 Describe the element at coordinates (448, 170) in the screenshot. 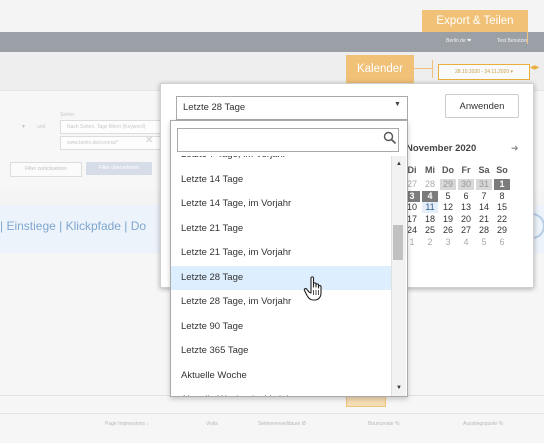

I see `weekday-label: Do` at that location.